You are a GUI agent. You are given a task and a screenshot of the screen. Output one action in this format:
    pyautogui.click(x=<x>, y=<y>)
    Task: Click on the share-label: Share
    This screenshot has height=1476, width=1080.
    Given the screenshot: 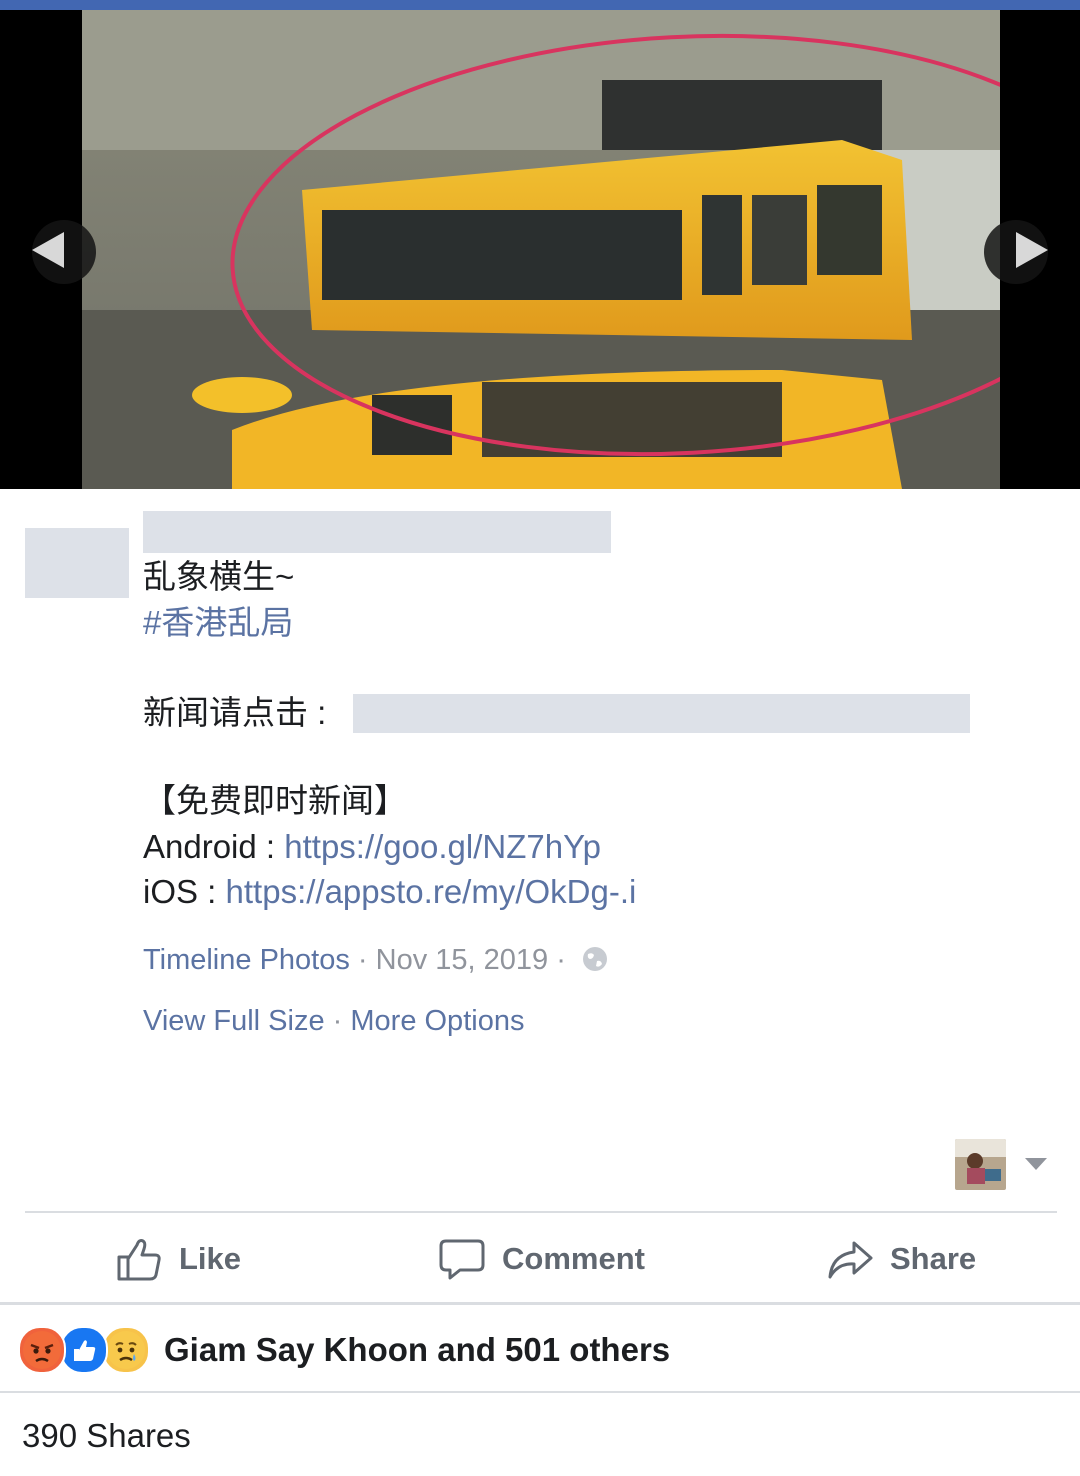 What is the action you would take?
    pyautogui.click(x=933, y=1258)
    